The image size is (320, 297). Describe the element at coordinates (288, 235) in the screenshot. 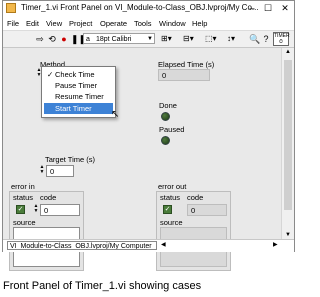

I see `scroll-down-icon: ▼` at that location.